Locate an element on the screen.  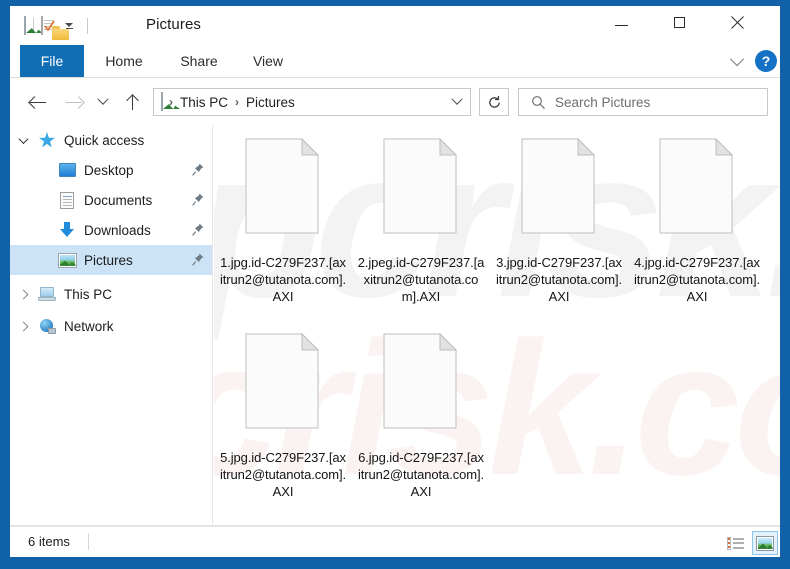
item-count-label: 6 items is located at coordinates (49, 541).